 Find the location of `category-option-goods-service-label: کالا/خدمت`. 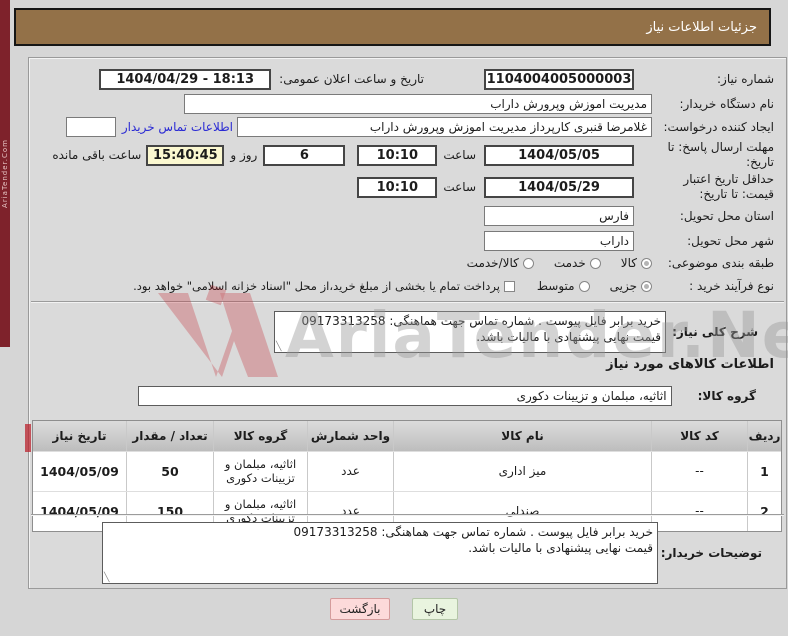

category-option-goods-service-label: کالا/خدمت is located at coordinates (492, 263).